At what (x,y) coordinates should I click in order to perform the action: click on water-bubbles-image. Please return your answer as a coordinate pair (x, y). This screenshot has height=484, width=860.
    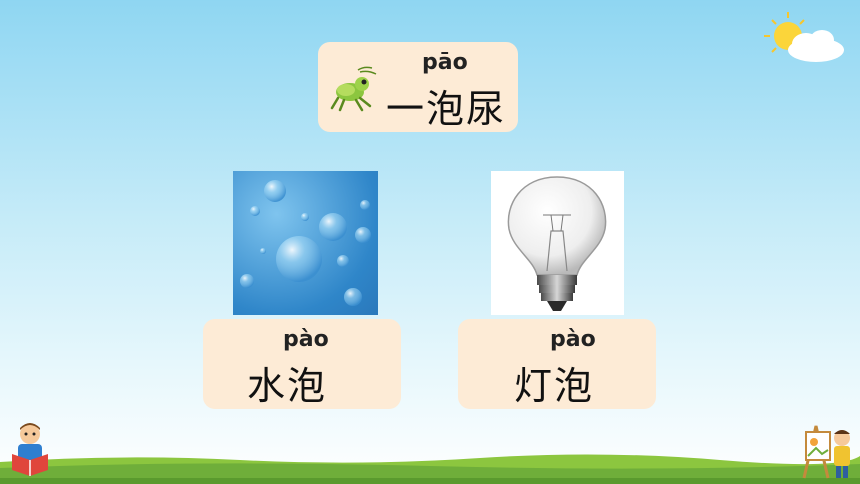
    Looking at the image, I should click on (305, 243).